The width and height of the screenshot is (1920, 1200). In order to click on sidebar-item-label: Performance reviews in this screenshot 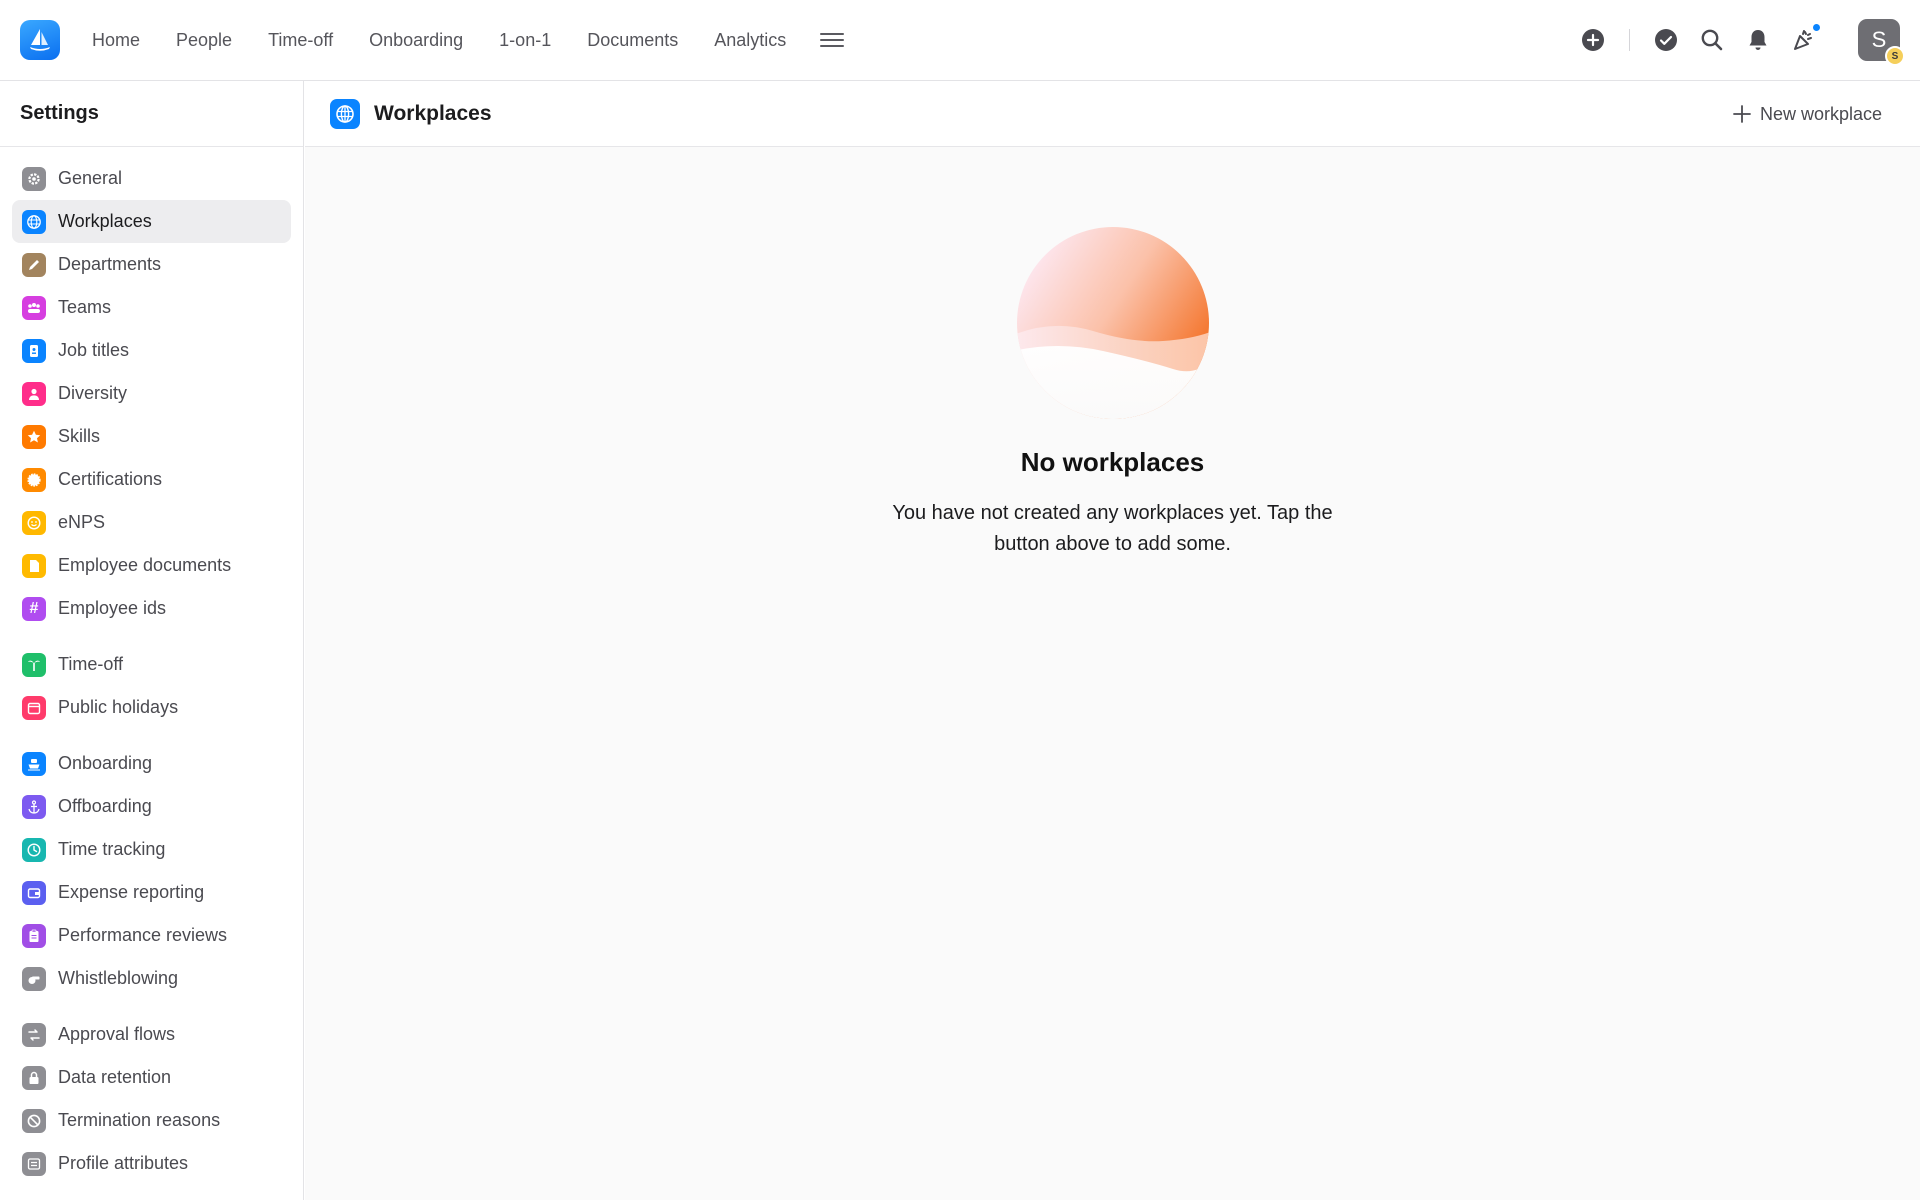, I will do `click(143, 935)`.